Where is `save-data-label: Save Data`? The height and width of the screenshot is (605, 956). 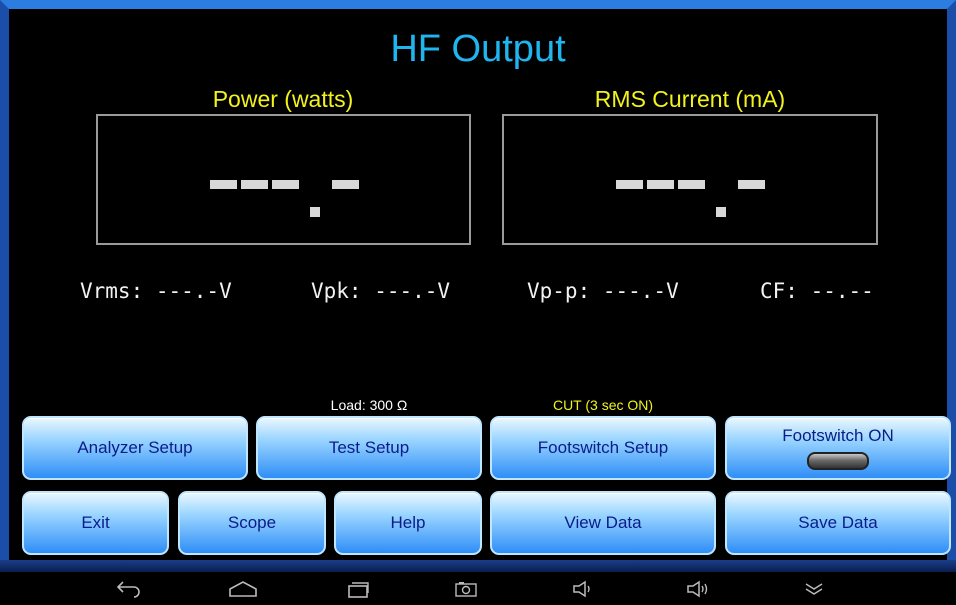 save-data-label: Save Data is located at coordinates (838, 522).